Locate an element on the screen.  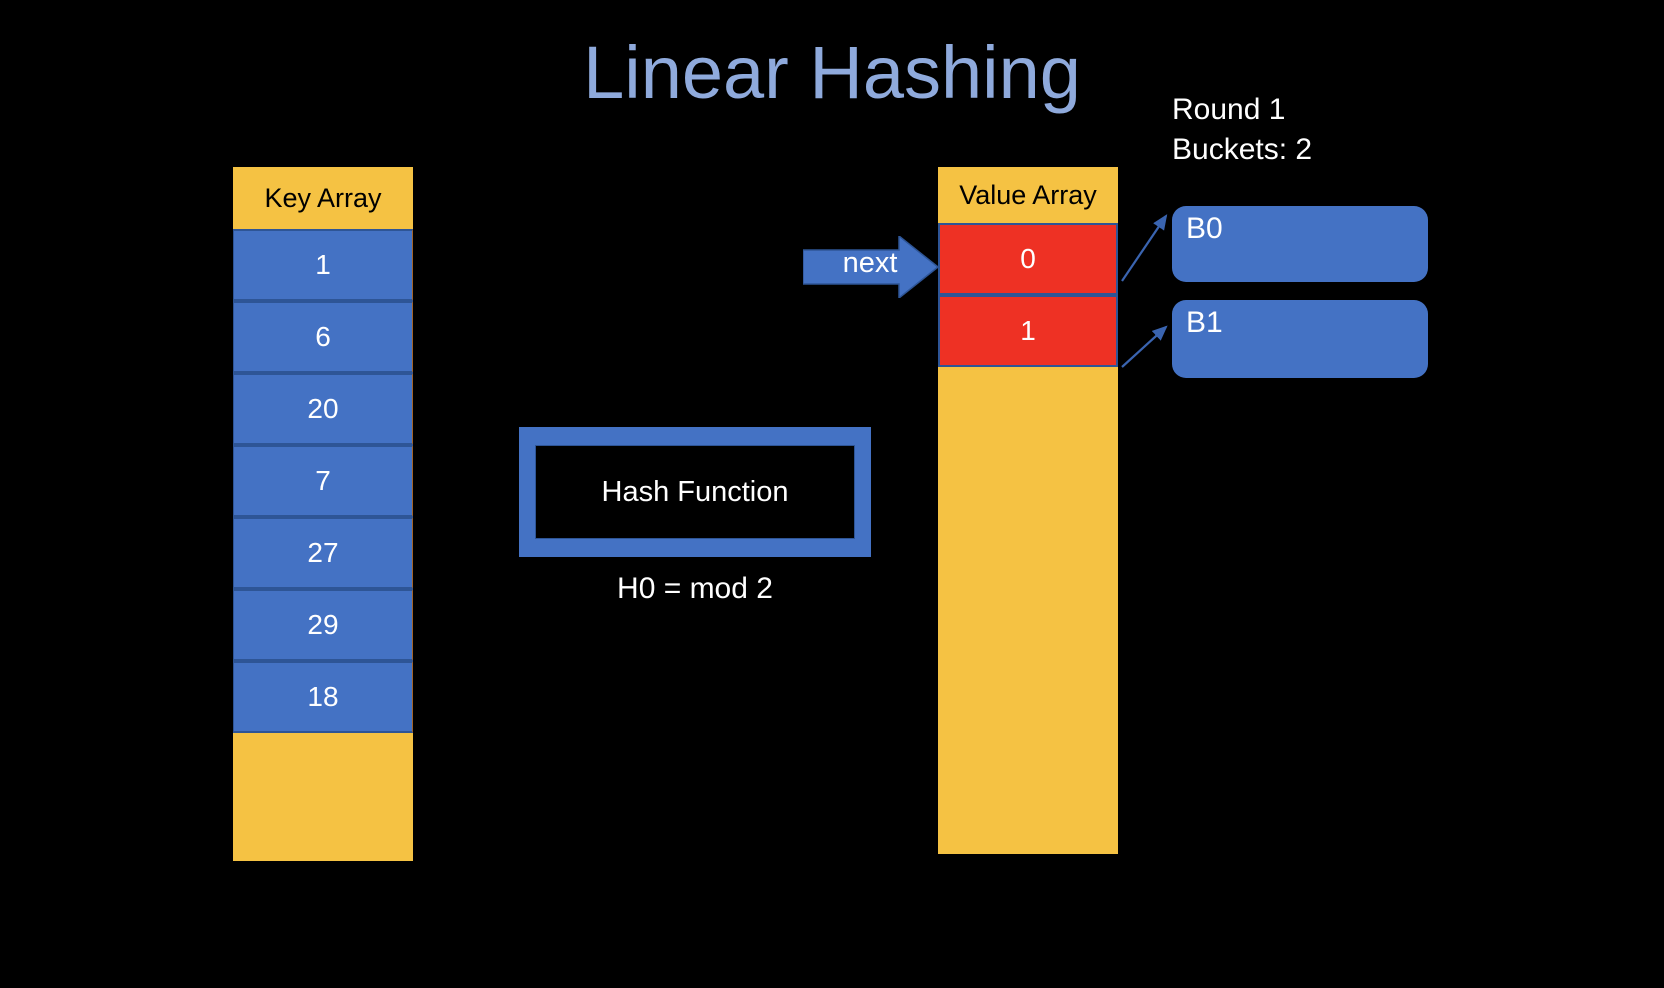
bucket-b0: B0 is located at coordinates (1300, 244).